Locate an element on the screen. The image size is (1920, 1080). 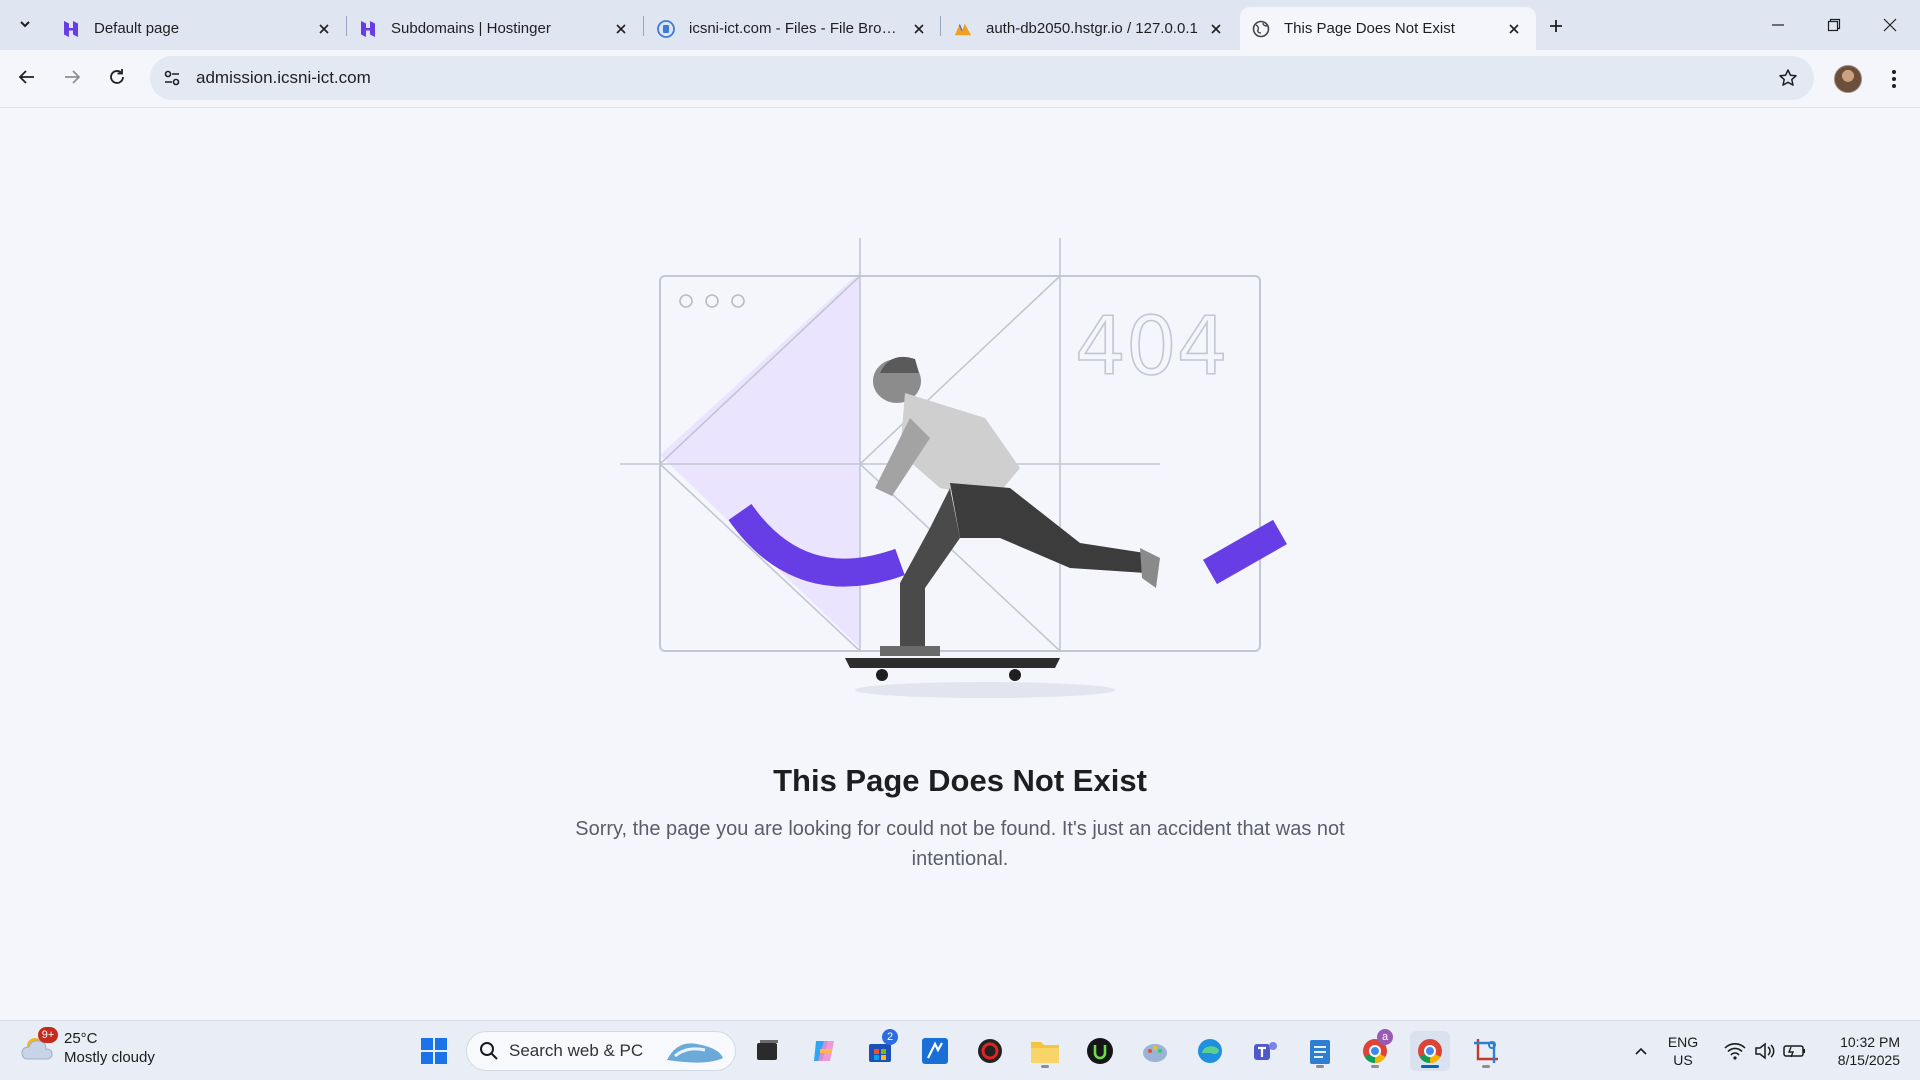
weather-widget: 9+ 25°C Mostly cloudy is located at coordinates (87, 1047).